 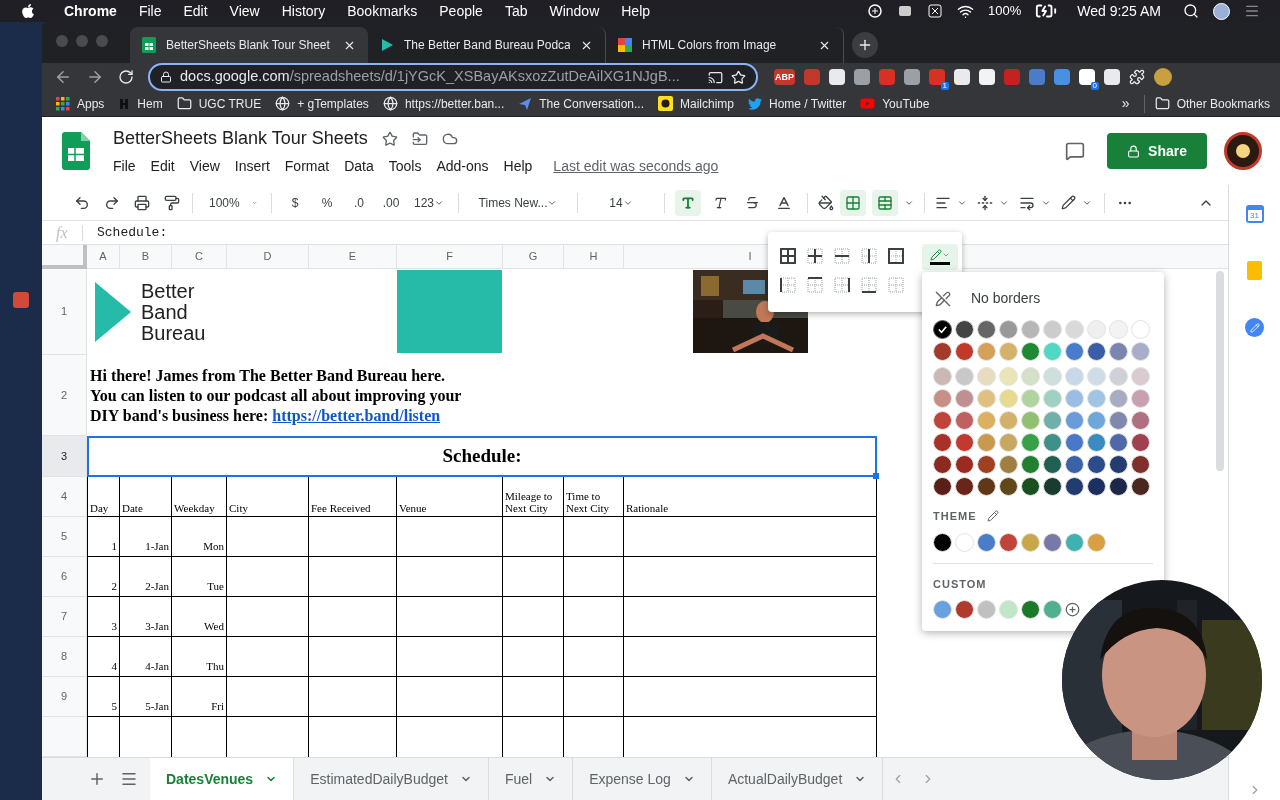 I want to click on row-header: 3, so click(x=64, y=456).